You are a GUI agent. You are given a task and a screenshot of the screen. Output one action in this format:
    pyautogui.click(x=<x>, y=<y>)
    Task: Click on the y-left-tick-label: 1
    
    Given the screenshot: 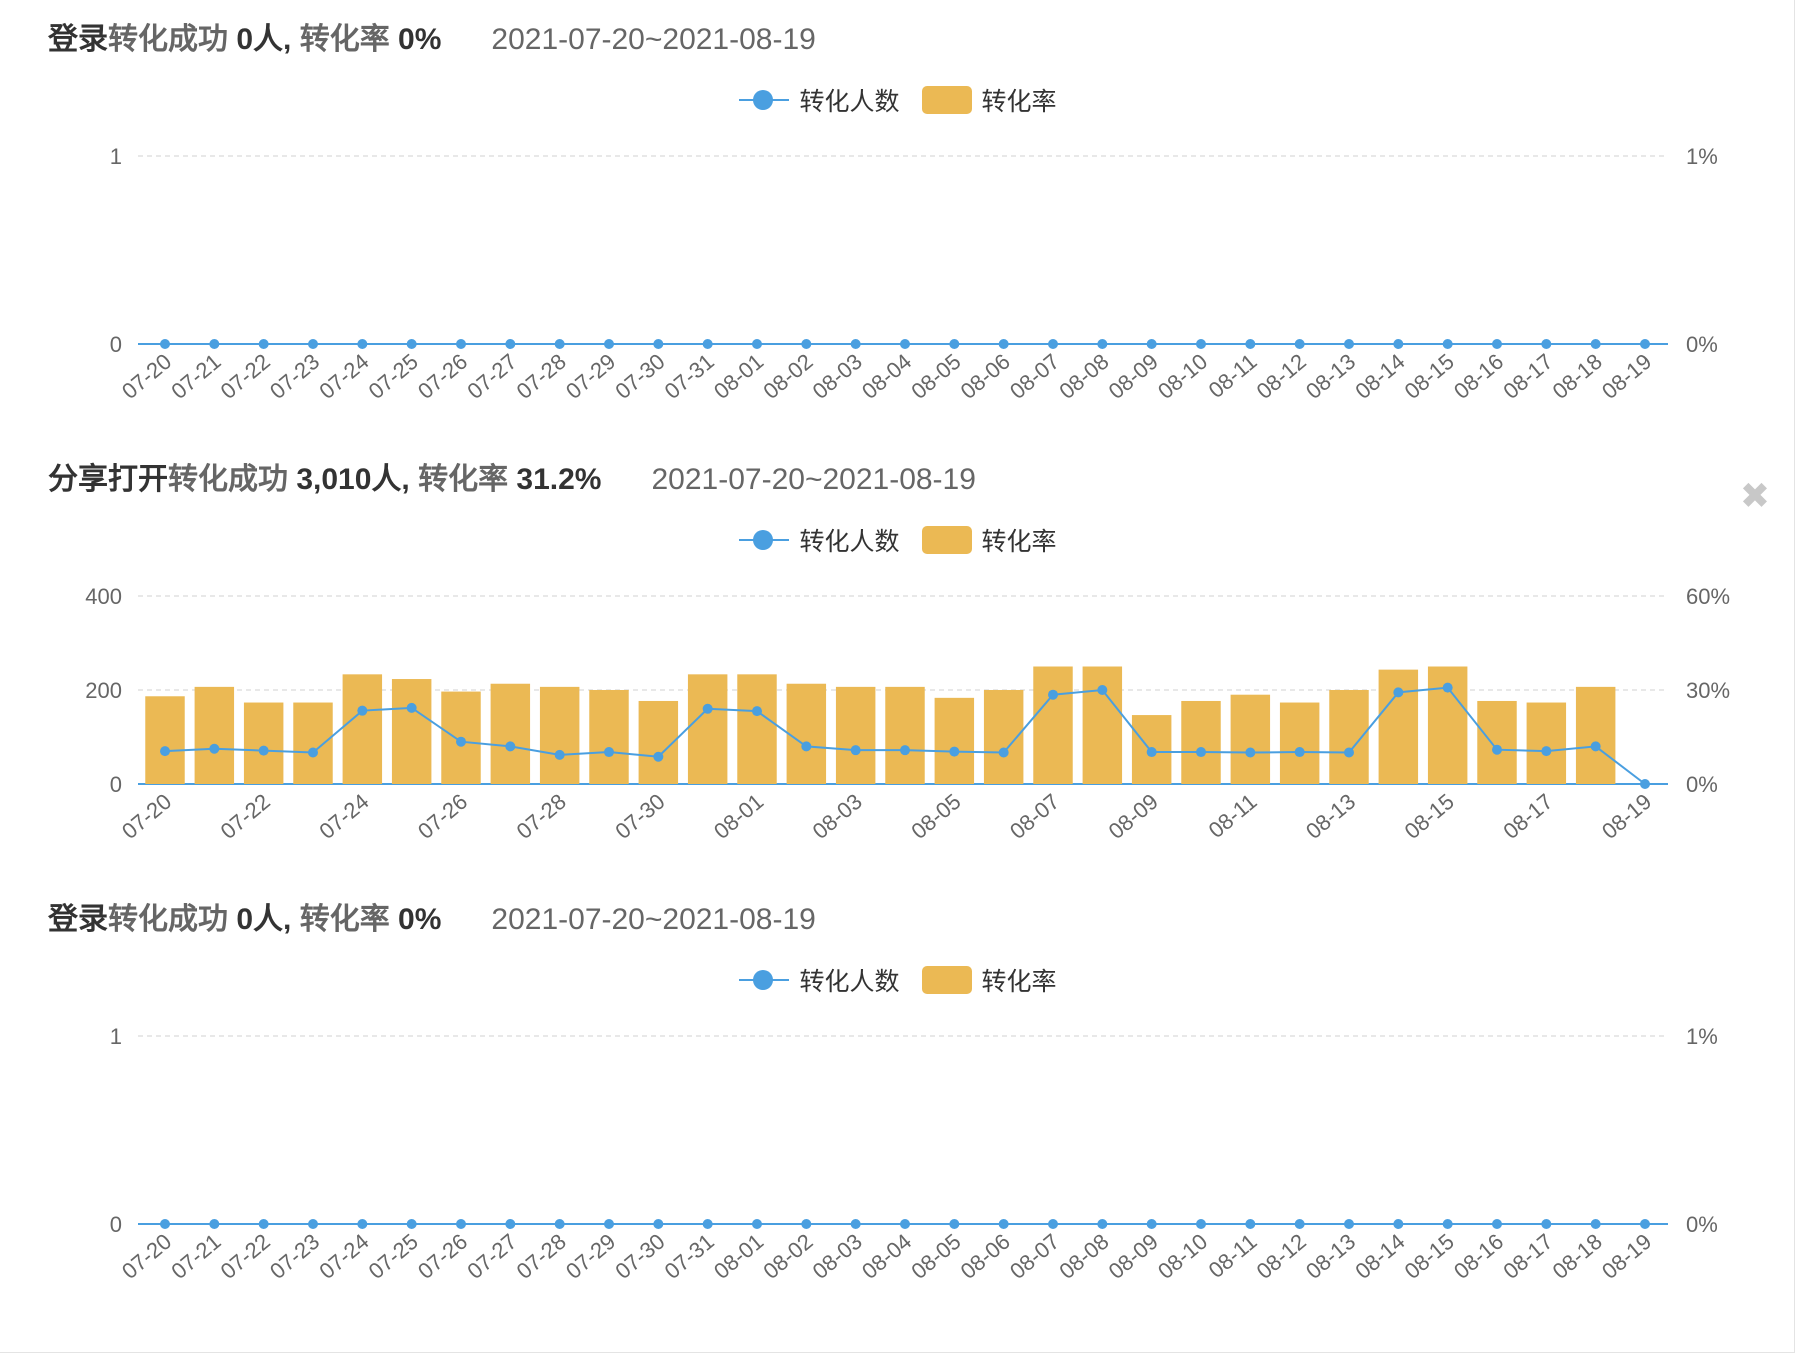 What is the action you would take?
    pyautogui.click(x=116, y=156)
    